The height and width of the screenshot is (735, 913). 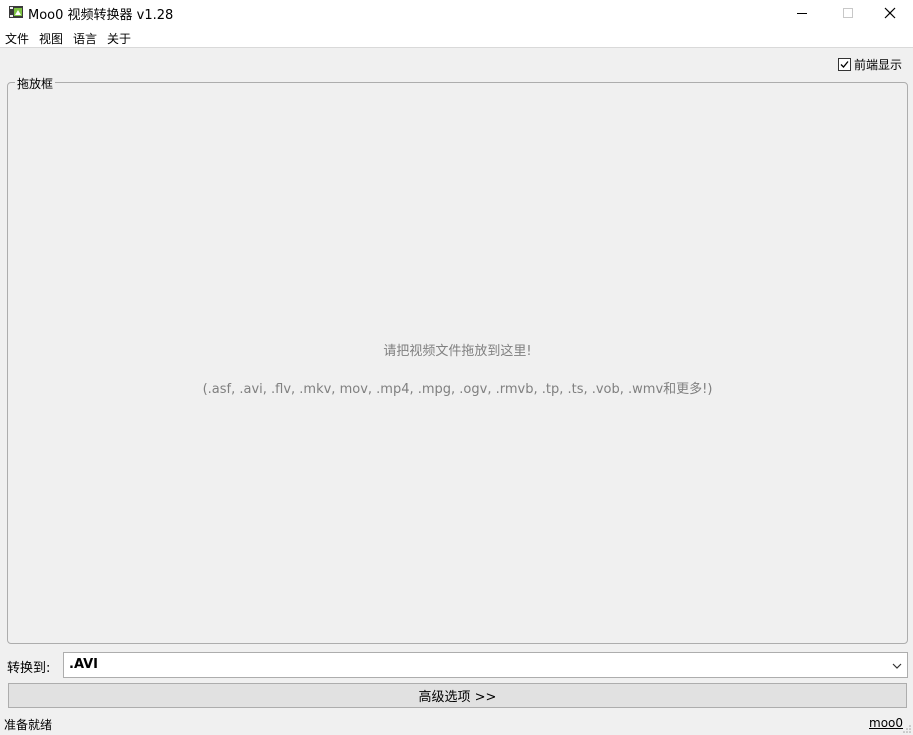 I want to click on advanced-options-button: 高级选项 >>, so click(x=457, y=695).